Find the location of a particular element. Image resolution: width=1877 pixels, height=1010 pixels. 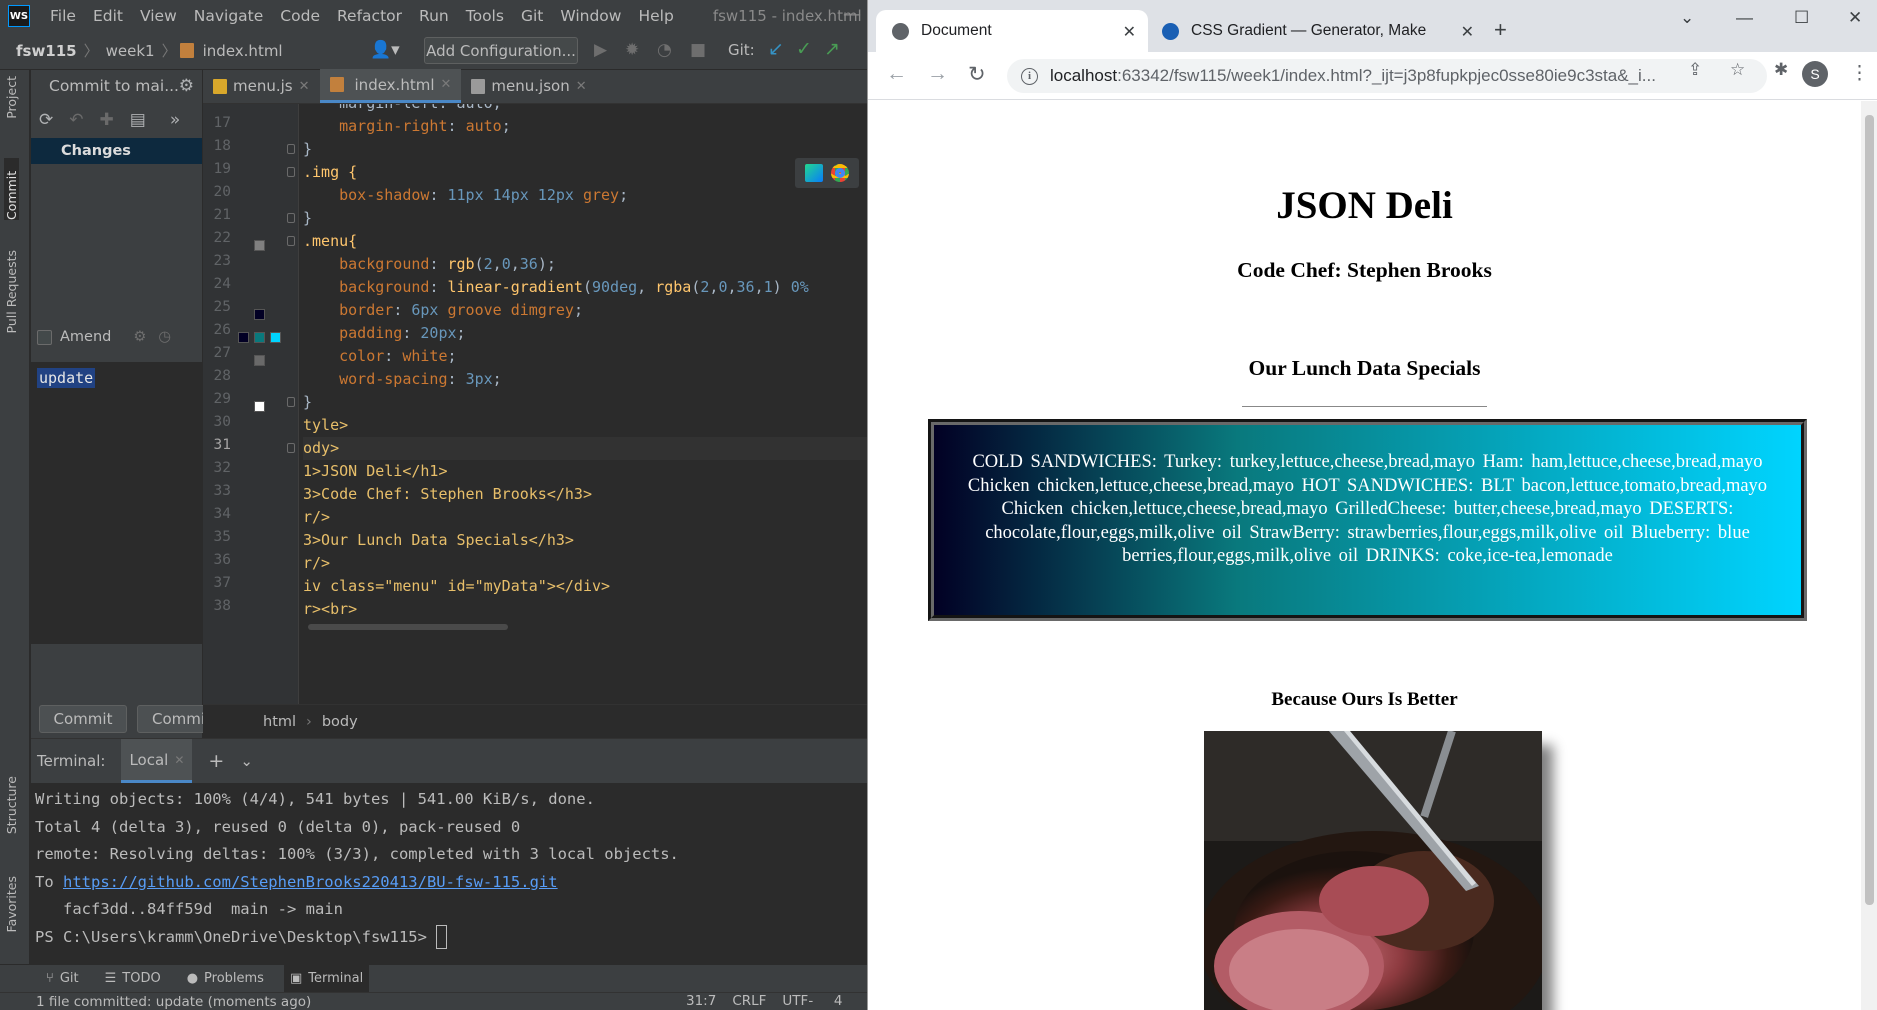

page-scrollbar is located at coordinates (1869, 555).